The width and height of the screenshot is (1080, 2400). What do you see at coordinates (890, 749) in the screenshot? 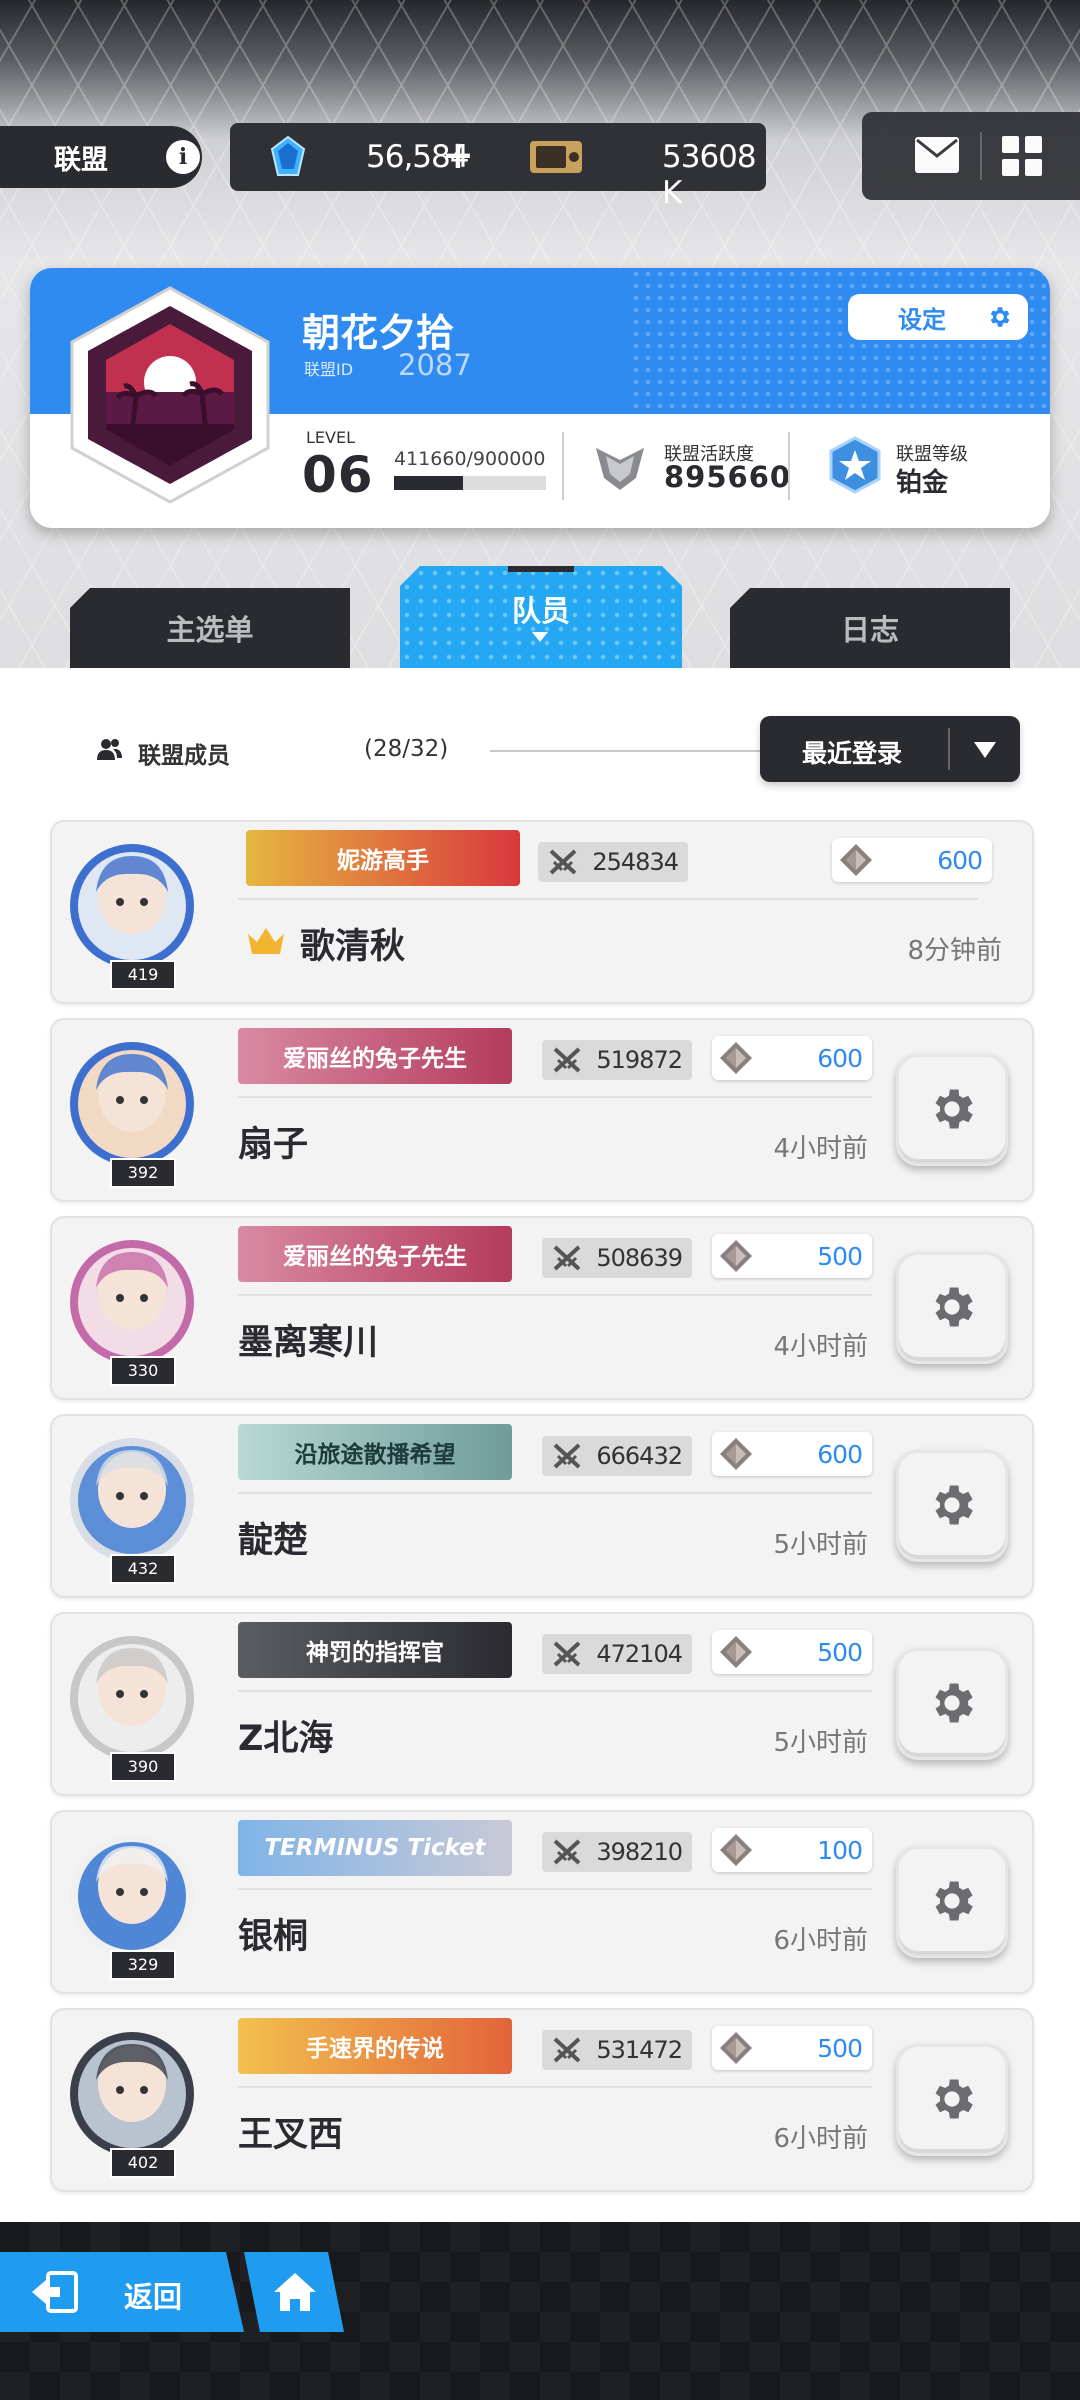
I see `sort-dropdown: 最近登录` at bounding box center [890, 749].